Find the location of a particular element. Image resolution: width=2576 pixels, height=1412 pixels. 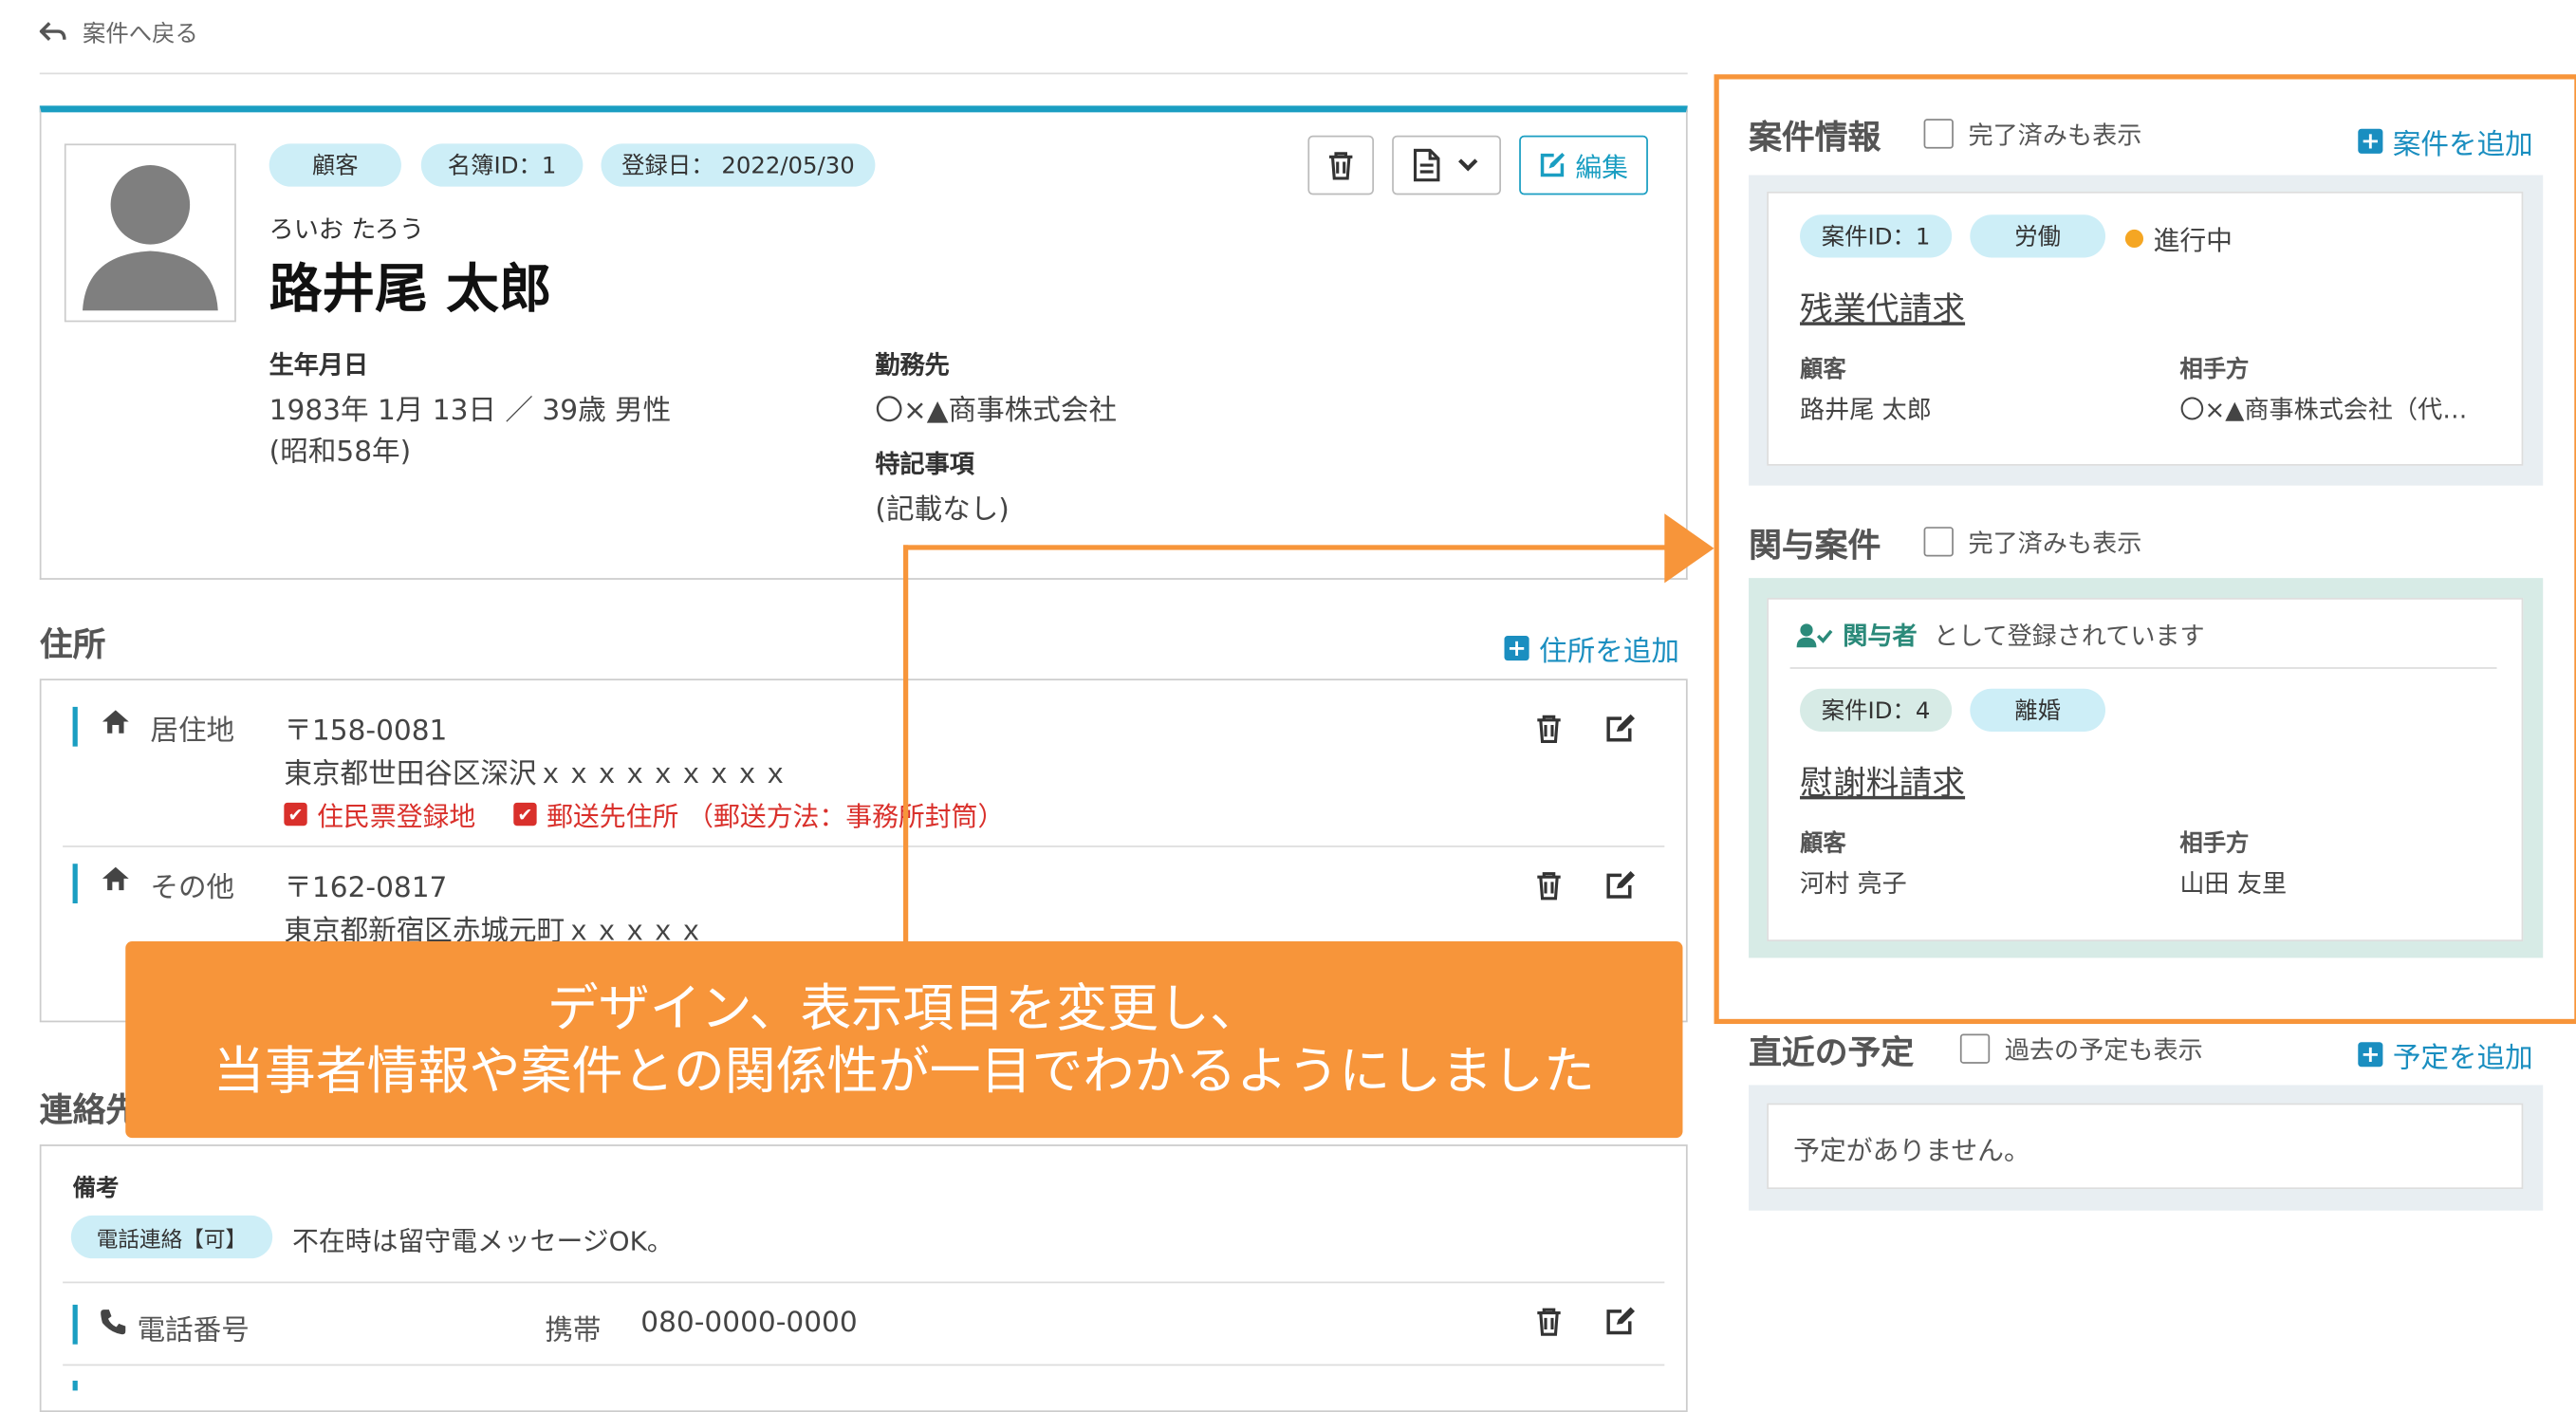

annotation-line1: デザイン、表示項目を変更し、 is located at coordinates (904, 1008).